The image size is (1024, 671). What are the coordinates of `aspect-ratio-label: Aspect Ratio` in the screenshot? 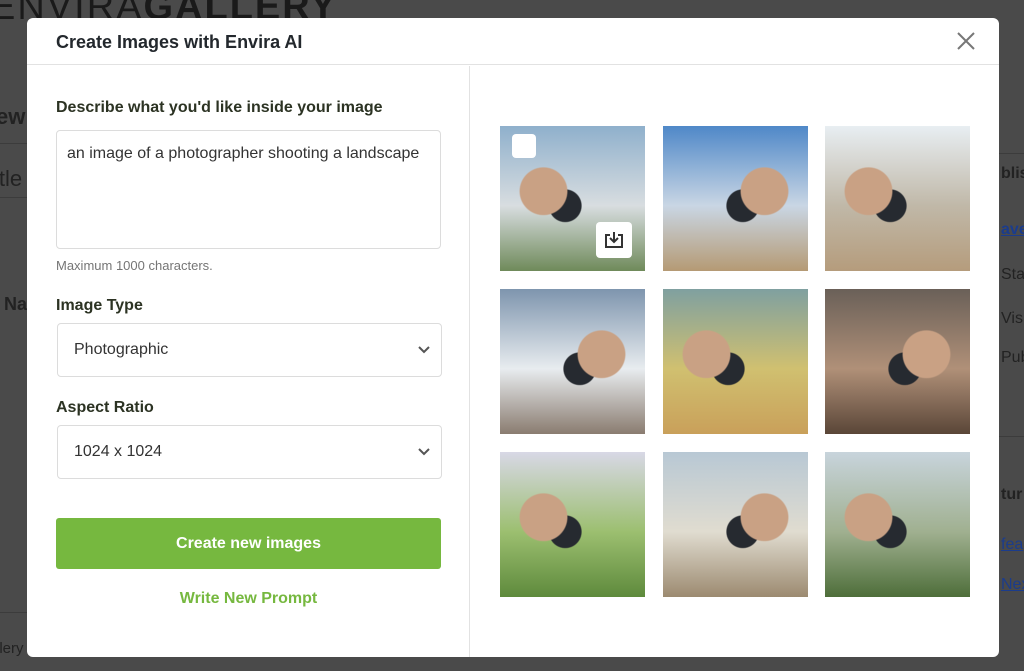 It's located at (105, 407).